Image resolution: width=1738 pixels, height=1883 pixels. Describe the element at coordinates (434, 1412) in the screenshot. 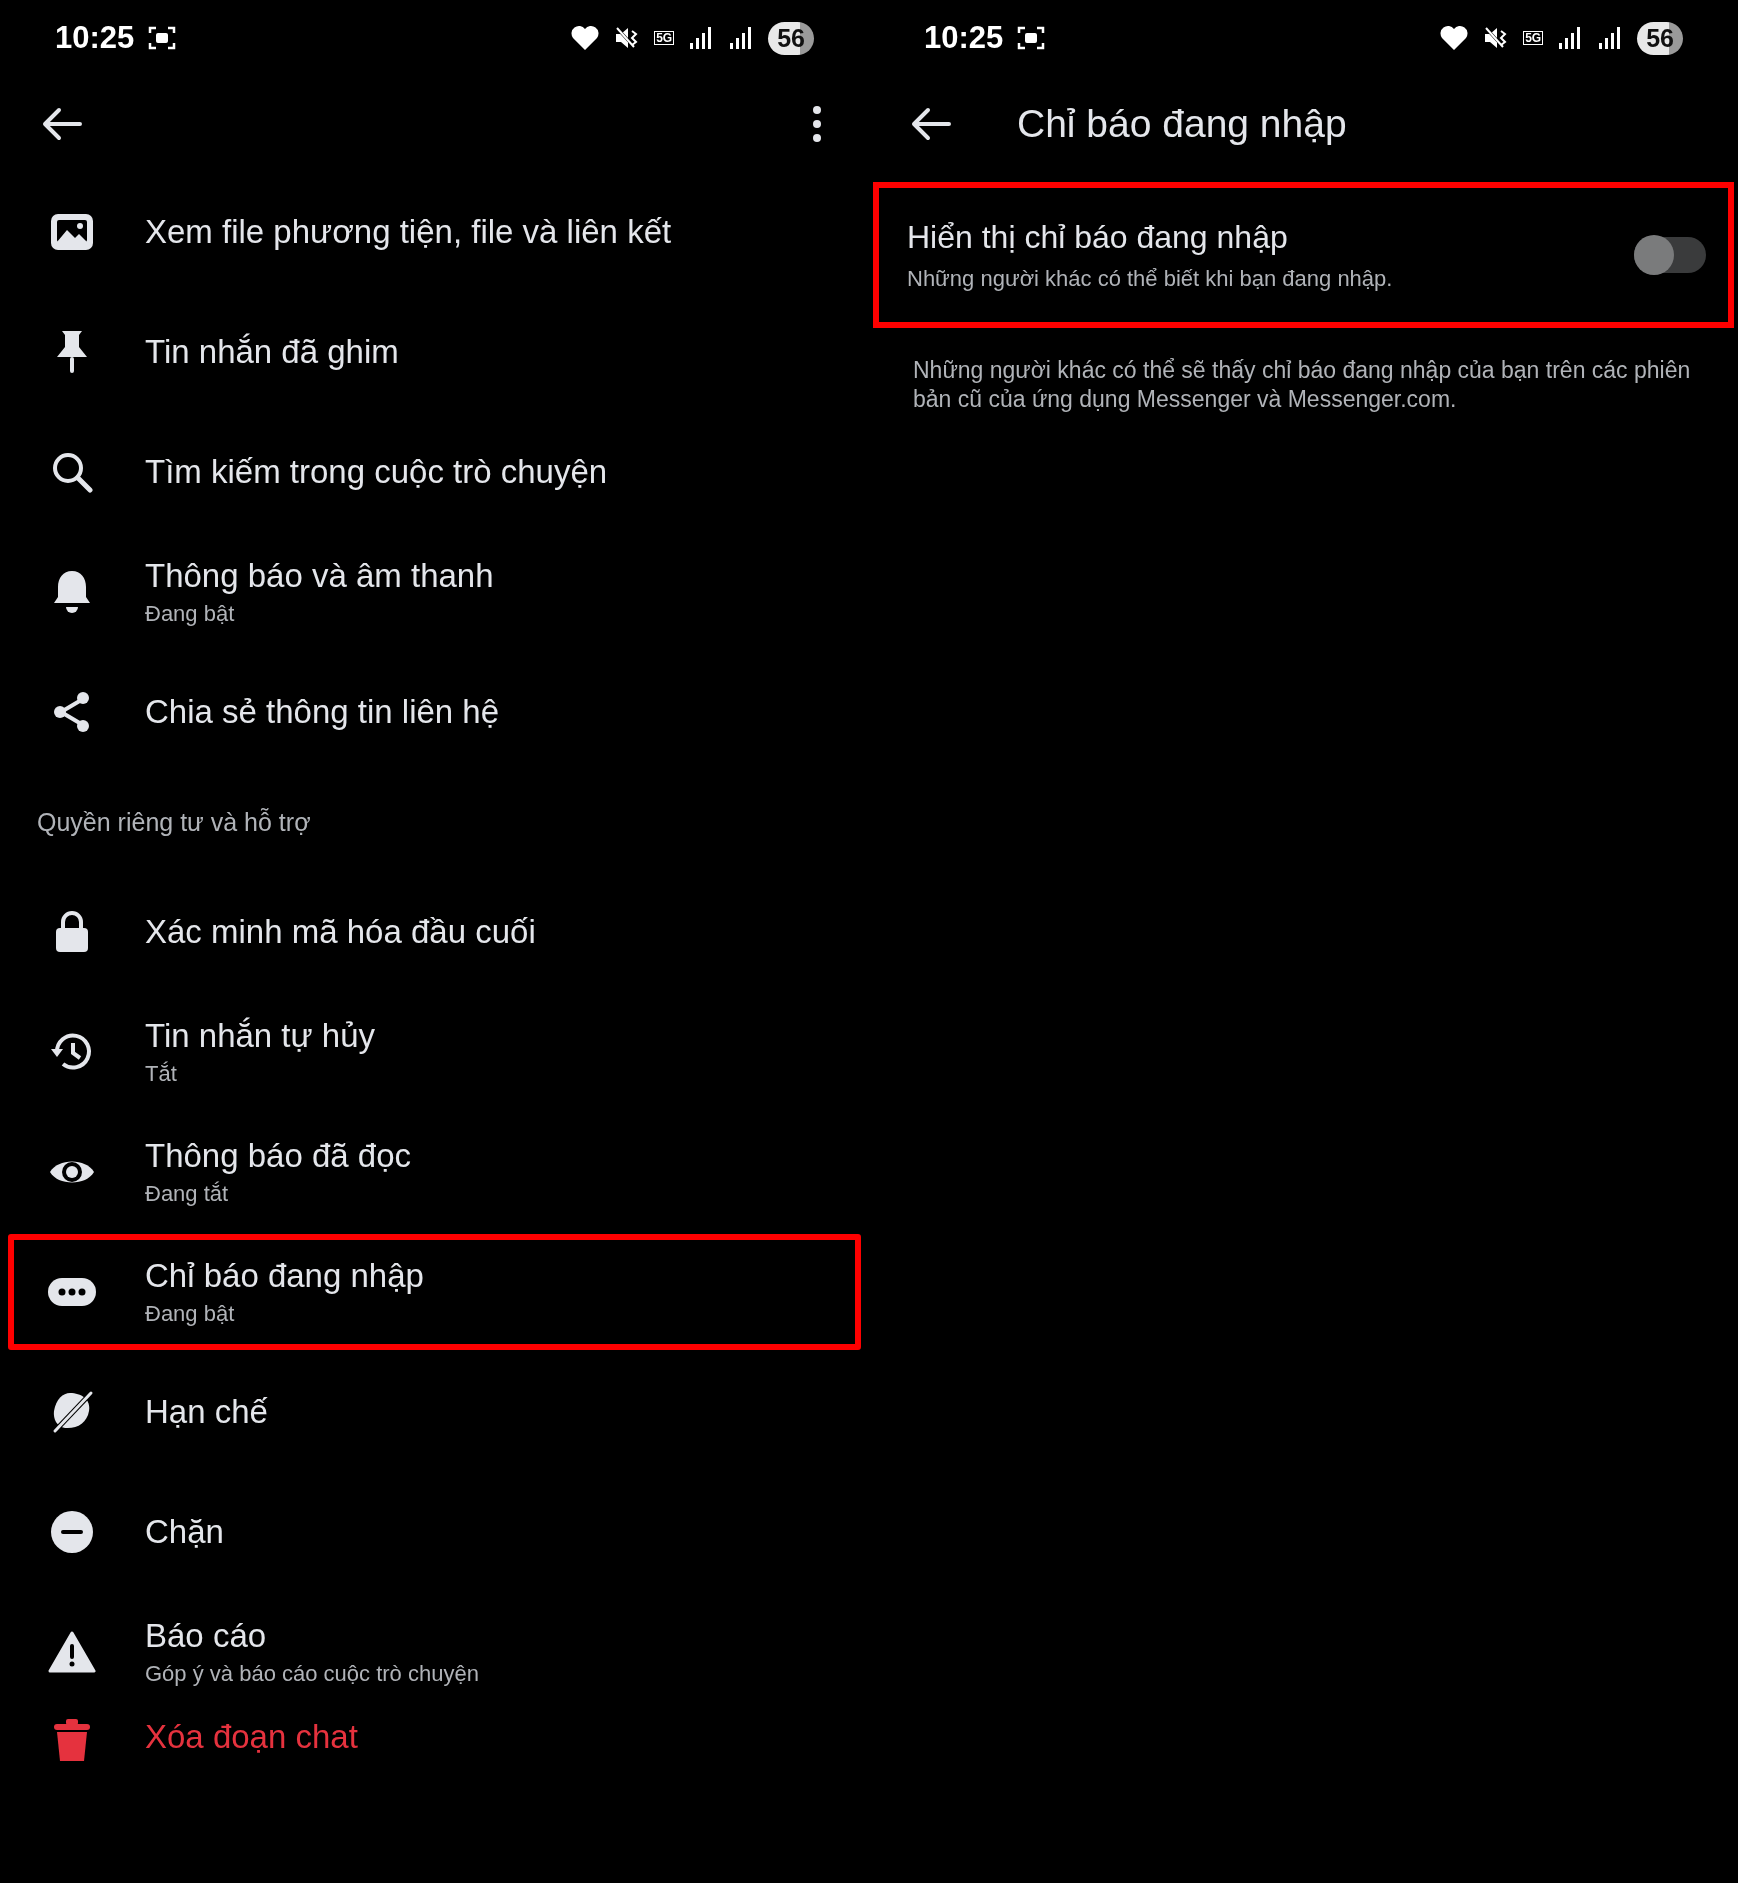

I see `menu-item: Hạn chế` at that location.